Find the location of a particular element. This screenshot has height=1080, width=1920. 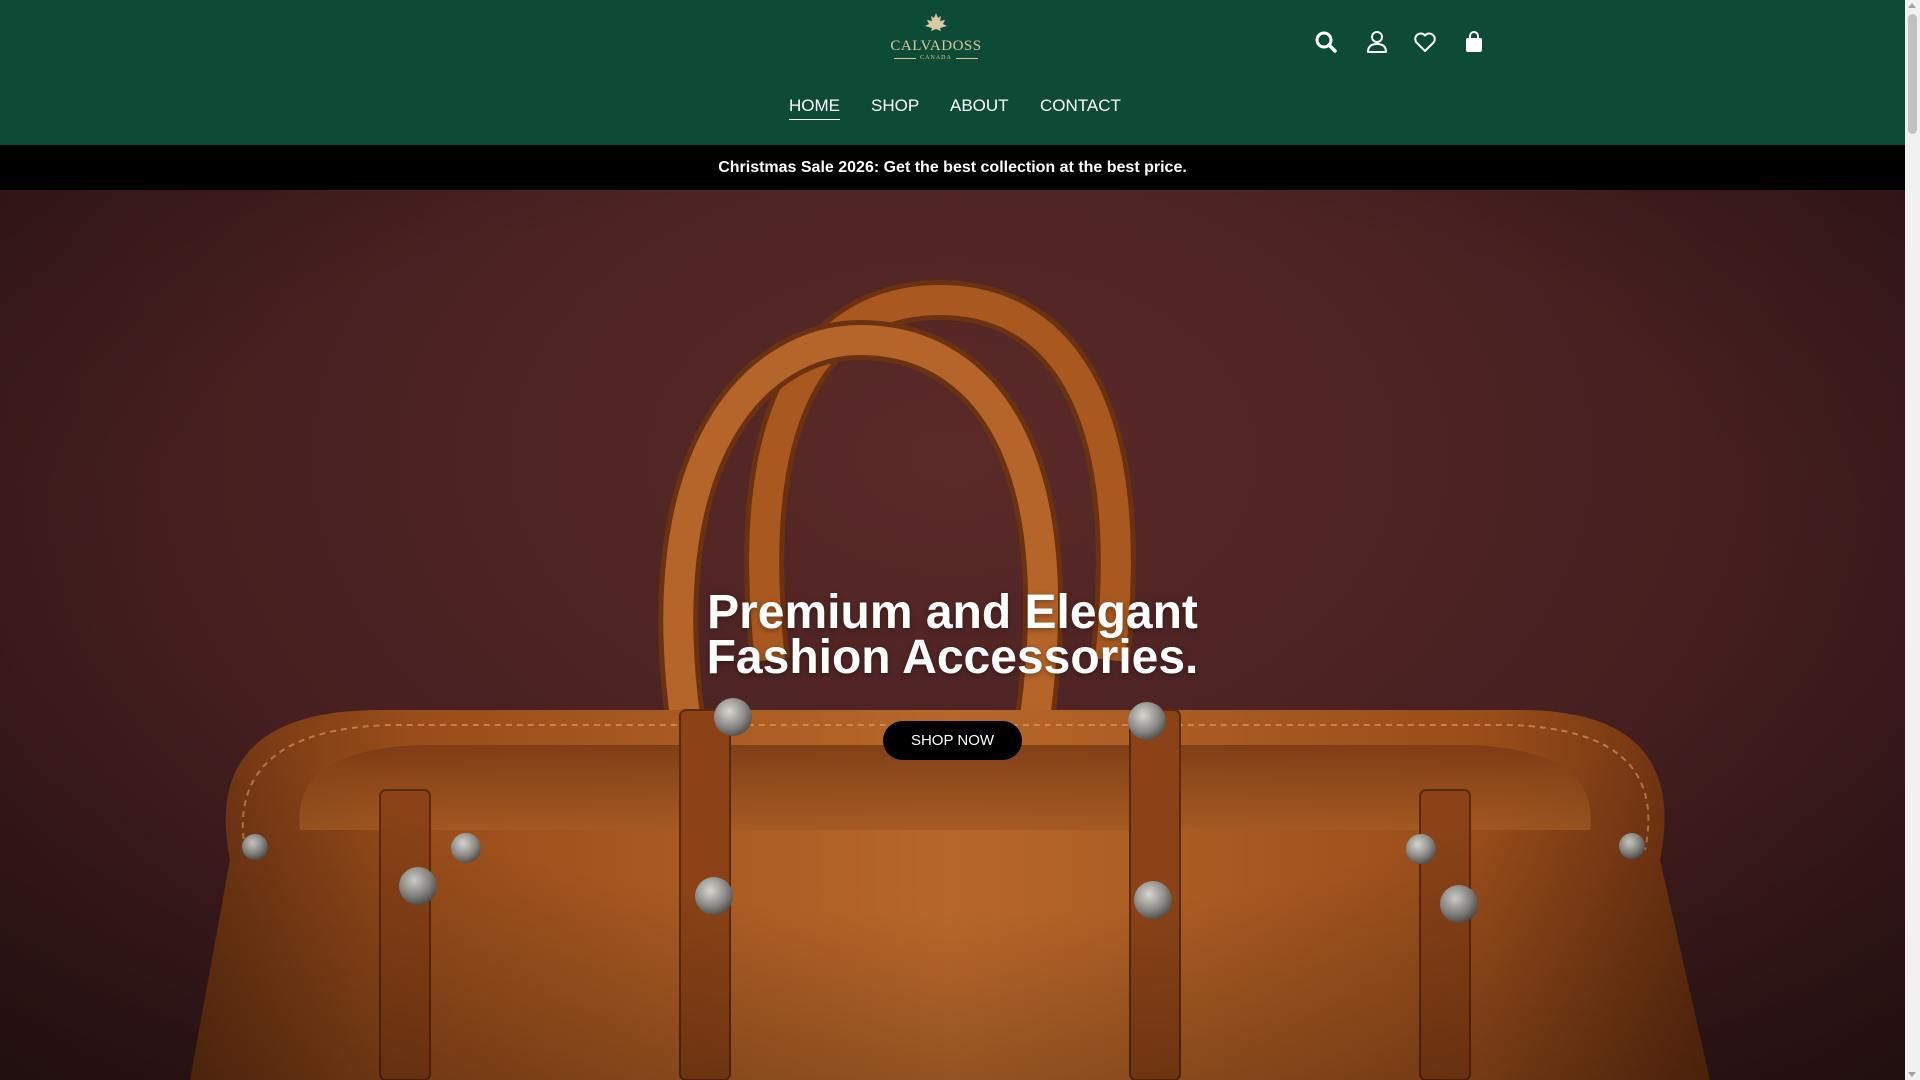

hero-title: Premium and Elegant Fashion Accessories. is located at coordinates (952, 635).